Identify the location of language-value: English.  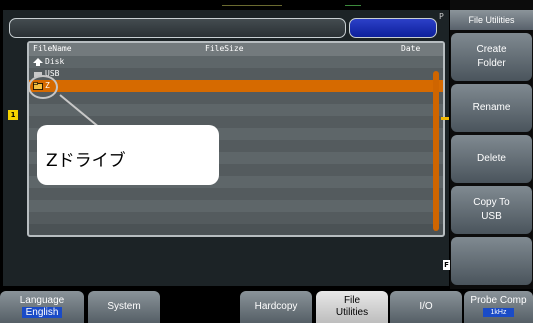
(42, 312).